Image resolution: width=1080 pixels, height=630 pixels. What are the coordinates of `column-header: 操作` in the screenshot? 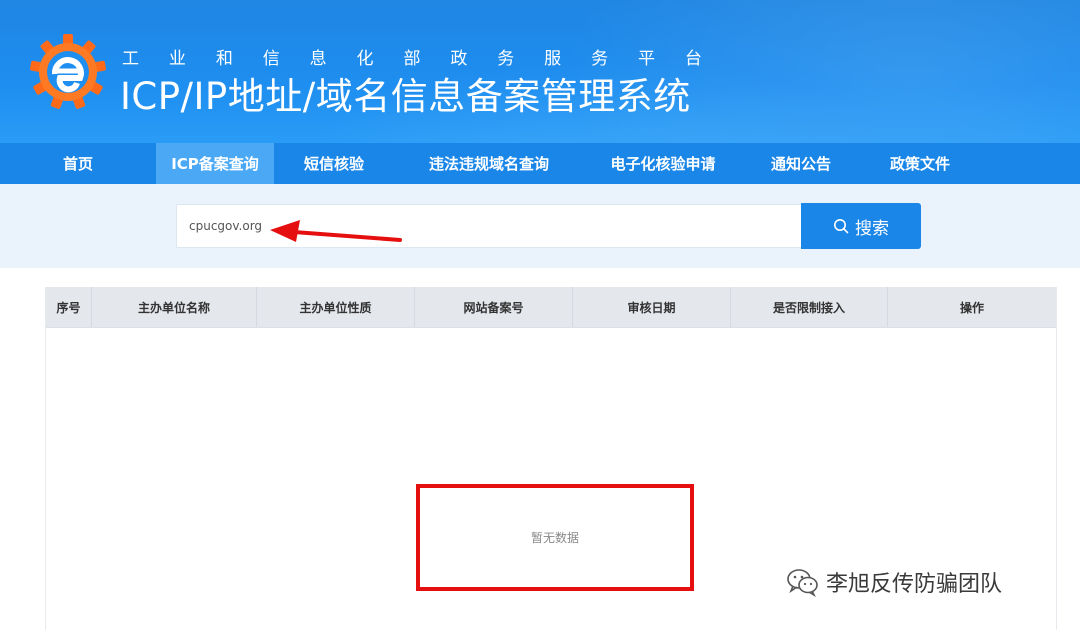 It's located at (971, 307).